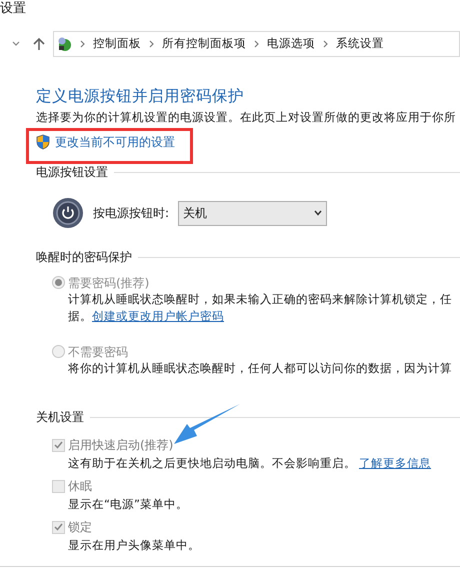 Image resolution: width=460 pixels, height=580 pixels. What do you see at coordinates (134, 545) in the screenshot?
I see `description-text: 显示在用户头像菜单中。` at bounding box center [134, 545].